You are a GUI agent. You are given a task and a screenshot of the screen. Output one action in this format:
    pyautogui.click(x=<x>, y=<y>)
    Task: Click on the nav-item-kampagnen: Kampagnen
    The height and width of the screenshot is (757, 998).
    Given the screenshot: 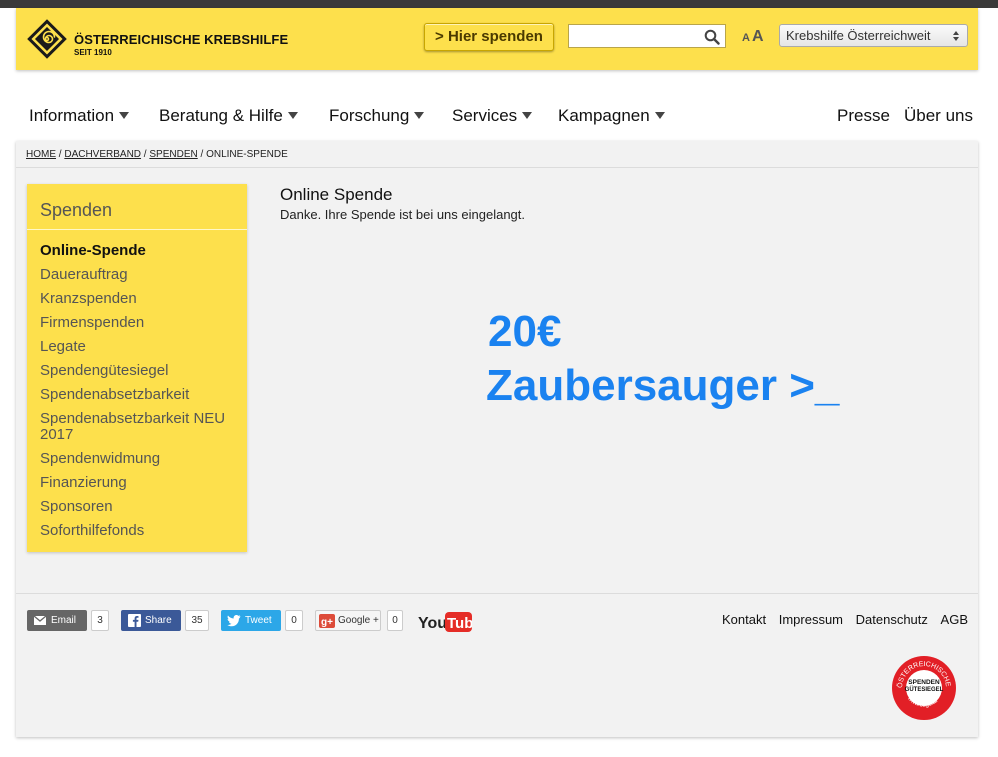 What is the action you would take?
    pyautogui.click(x=611, y=116)
    